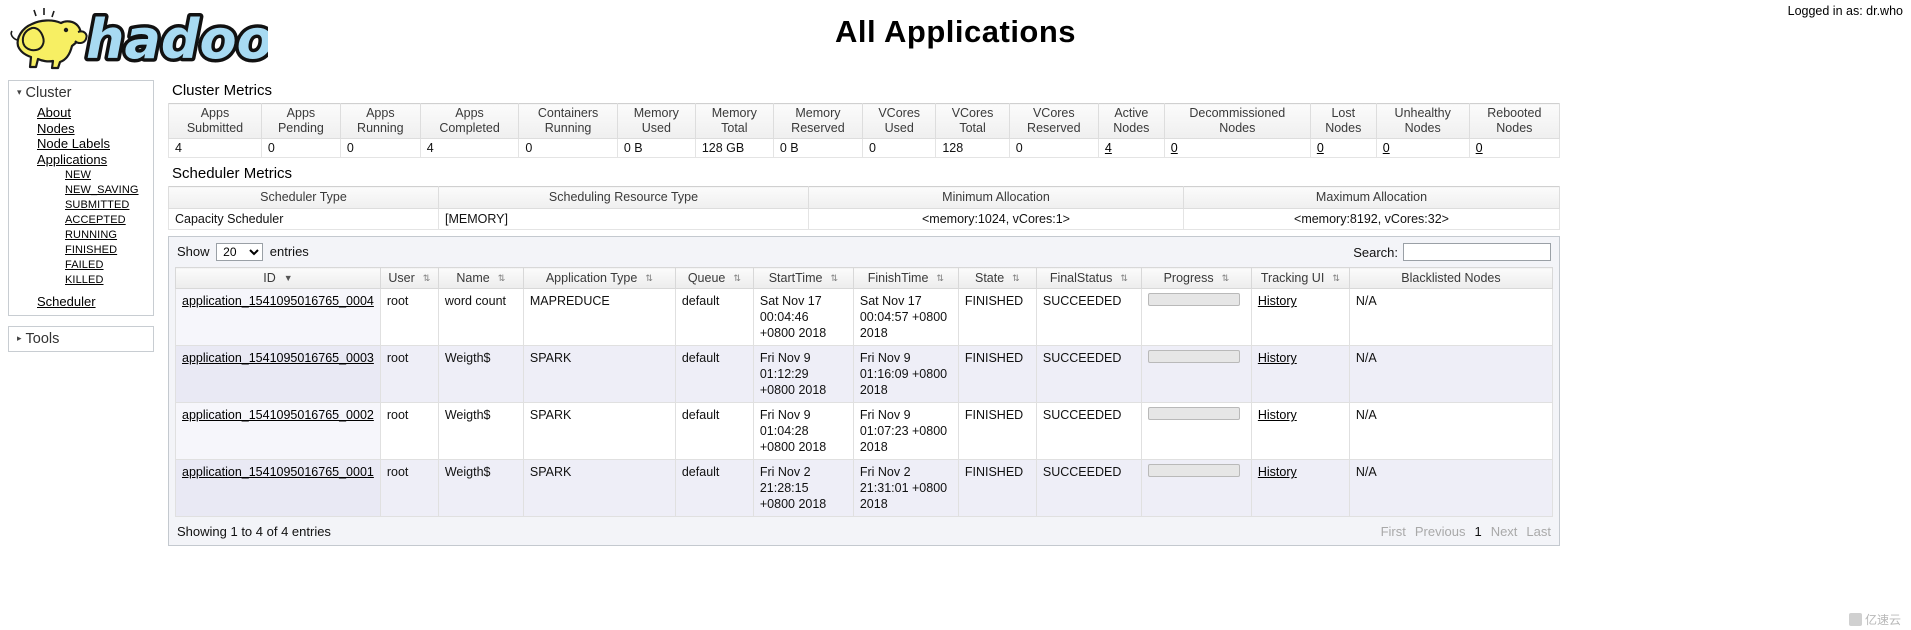 This screenshot has width=1911, height=630. I want to click on th-name: Name ⇅, so click(480, 278).